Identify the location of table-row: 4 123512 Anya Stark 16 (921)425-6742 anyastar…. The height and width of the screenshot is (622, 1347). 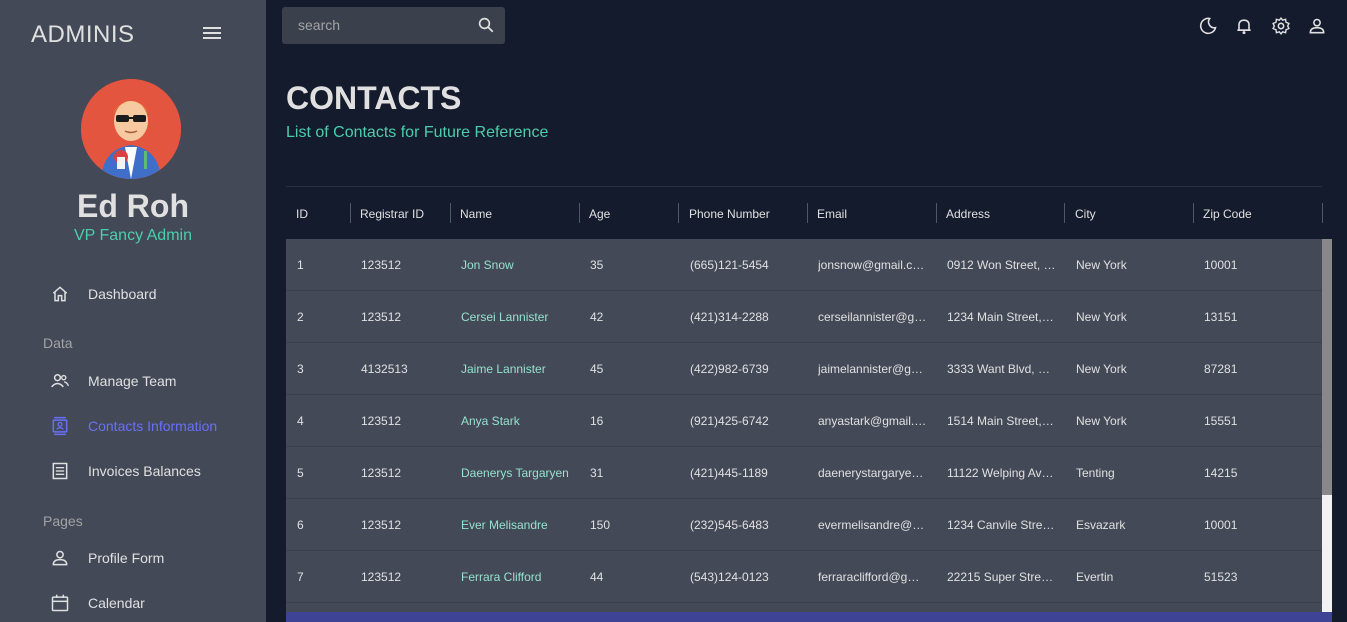
(804, 421).